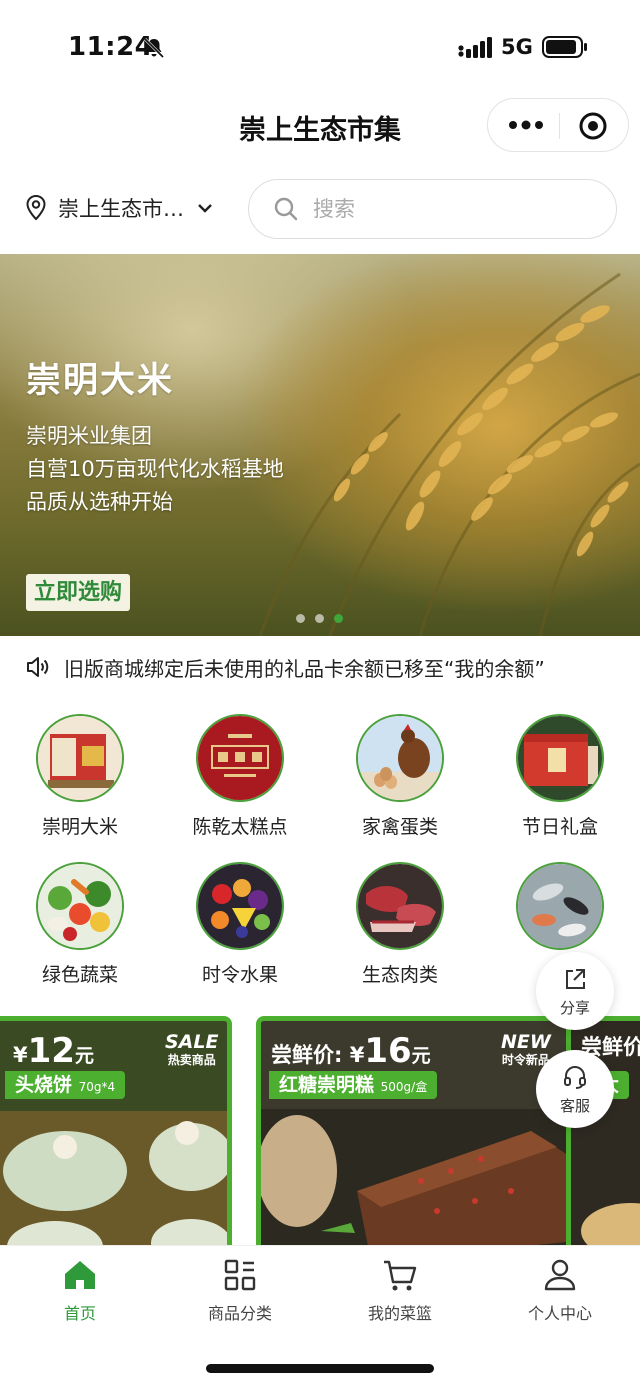 The image size is (640, 1387). Describe the element at coordinates (399, 827) in the screenshot. I see `category-label: 家禽蛋类` at that location.